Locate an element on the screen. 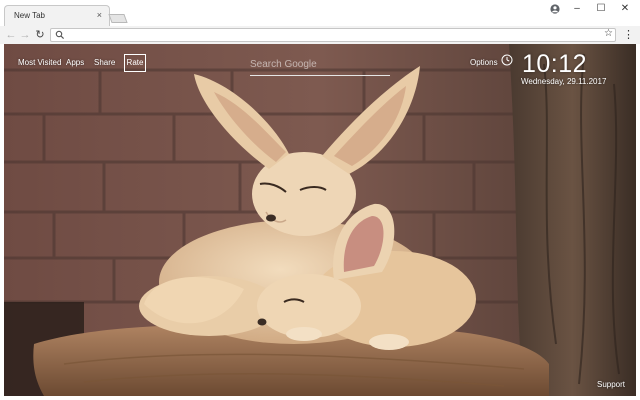 The width and height of the screenshot is (640, 400). browser-toolbar: ← → ↻ ☆ ⋮ is located at coordinates (320, 35).